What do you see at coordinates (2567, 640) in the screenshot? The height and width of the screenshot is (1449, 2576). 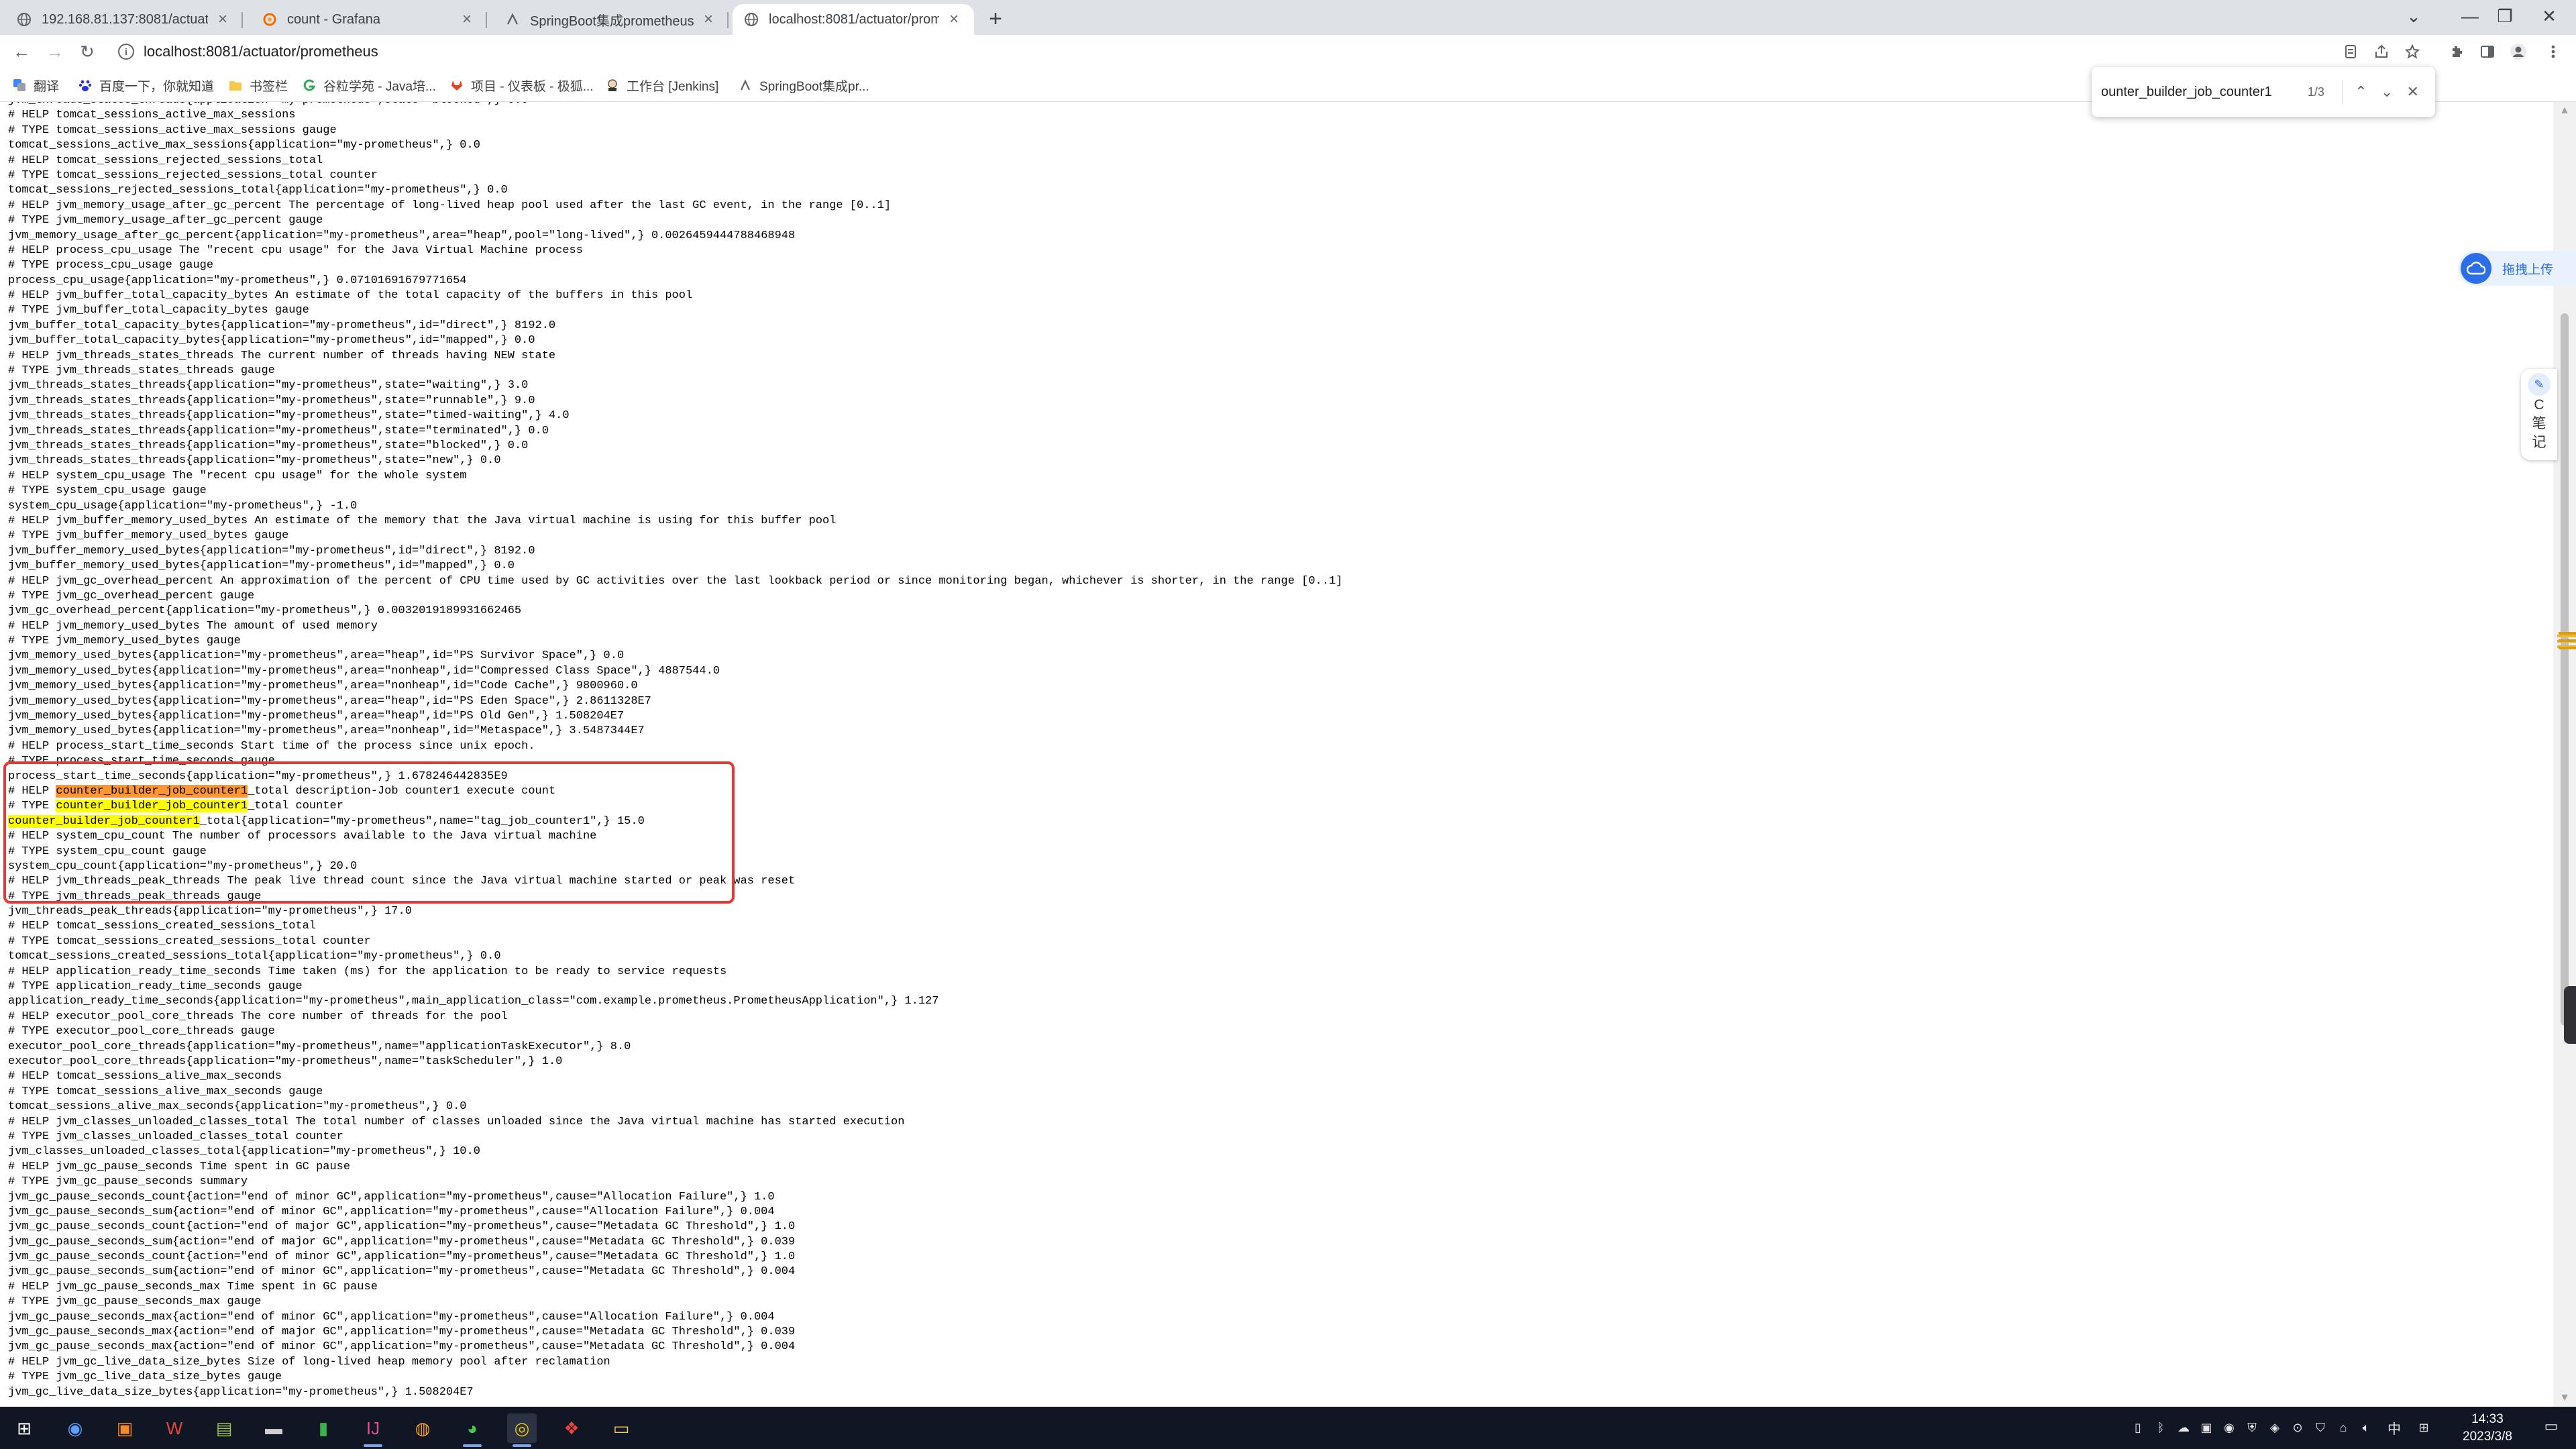 I see `side-drag-marker-icon` at bounding box center [2567, 640].